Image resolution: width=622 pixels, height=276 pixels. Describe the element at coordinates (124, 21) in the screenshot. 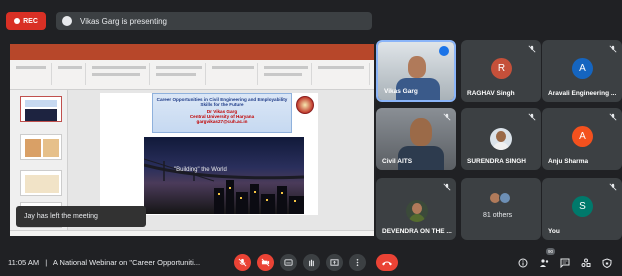

I see `presenting-text: Vikas Garg is presenting` at that location.